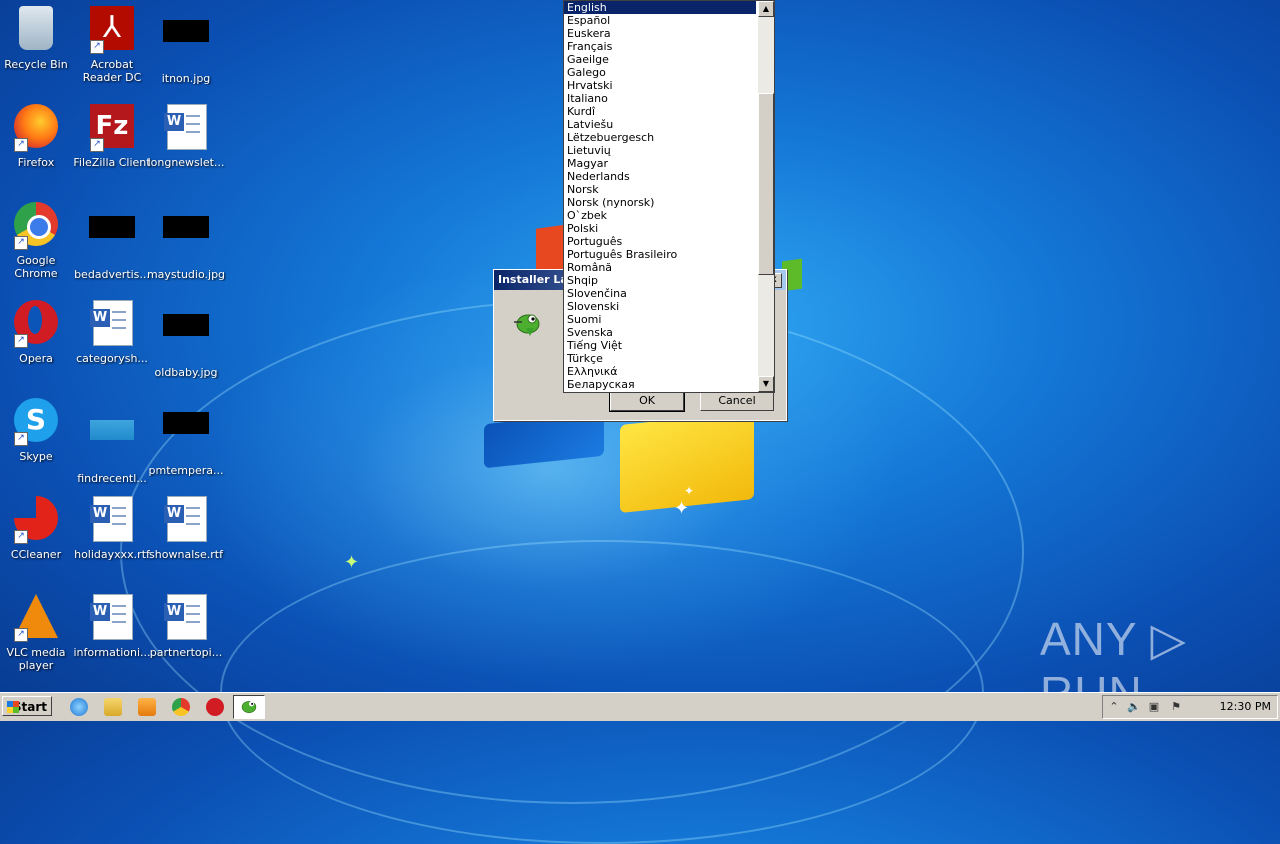 The height and width of the screenshot is (844, 1280). Describe the element at coordinates (27, 706) in the screenshot. I see `start-button: Start` at that location.